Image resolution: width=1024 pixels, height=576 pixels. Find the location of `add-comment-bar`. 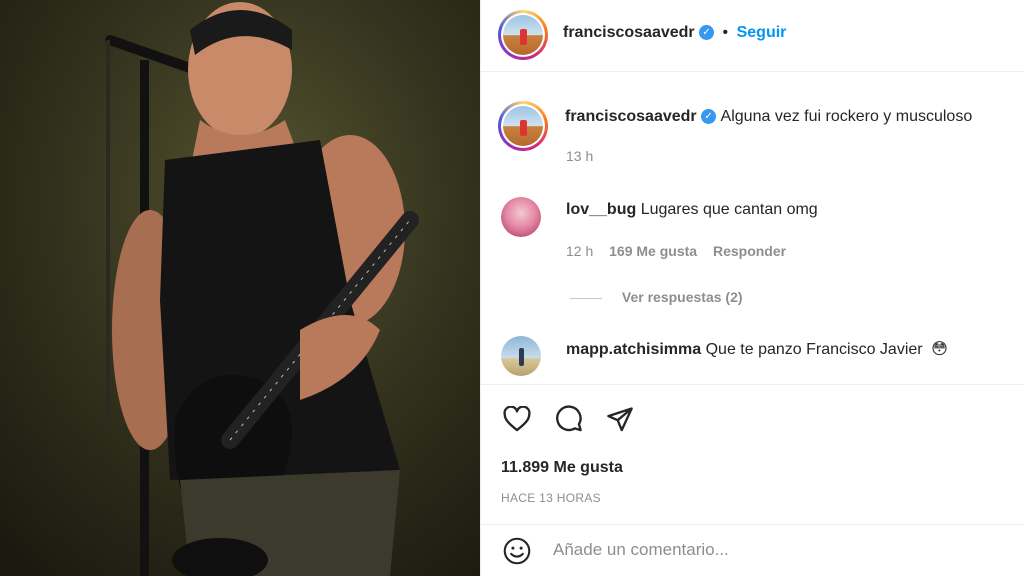

add-comment-bar is located at coordinates (752, 550).